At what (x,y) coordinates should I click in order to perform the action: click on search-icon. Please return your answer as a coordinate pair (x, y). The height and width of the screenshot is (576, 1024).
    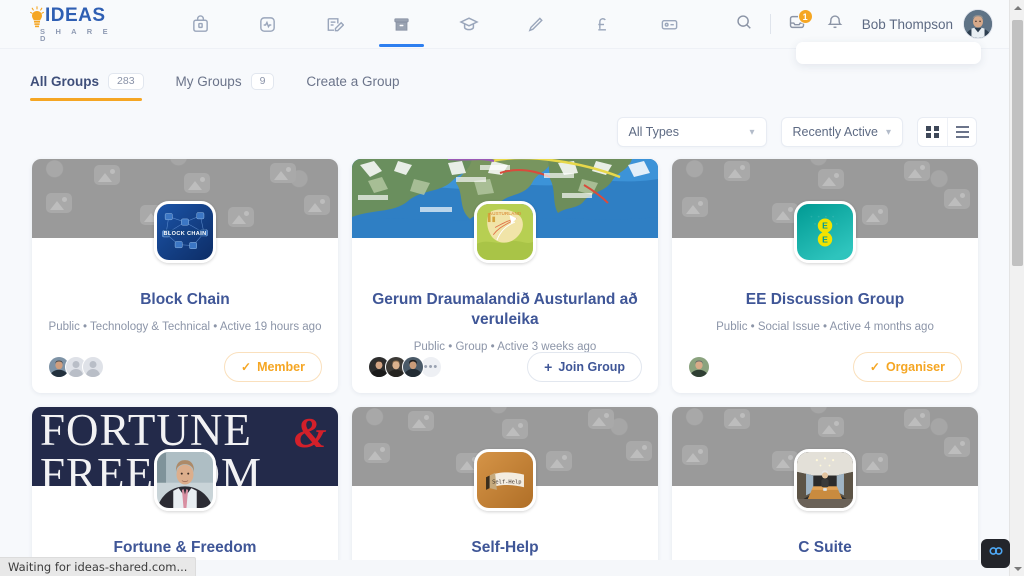
    Looking at the image, I should click on (744, 24).